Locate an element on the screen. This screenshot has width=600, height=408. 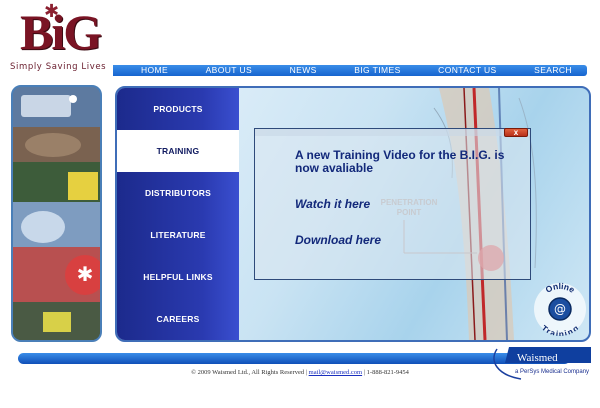
side-item-distributors: DISTRIBUTORS is located at coordinates (178, 193).